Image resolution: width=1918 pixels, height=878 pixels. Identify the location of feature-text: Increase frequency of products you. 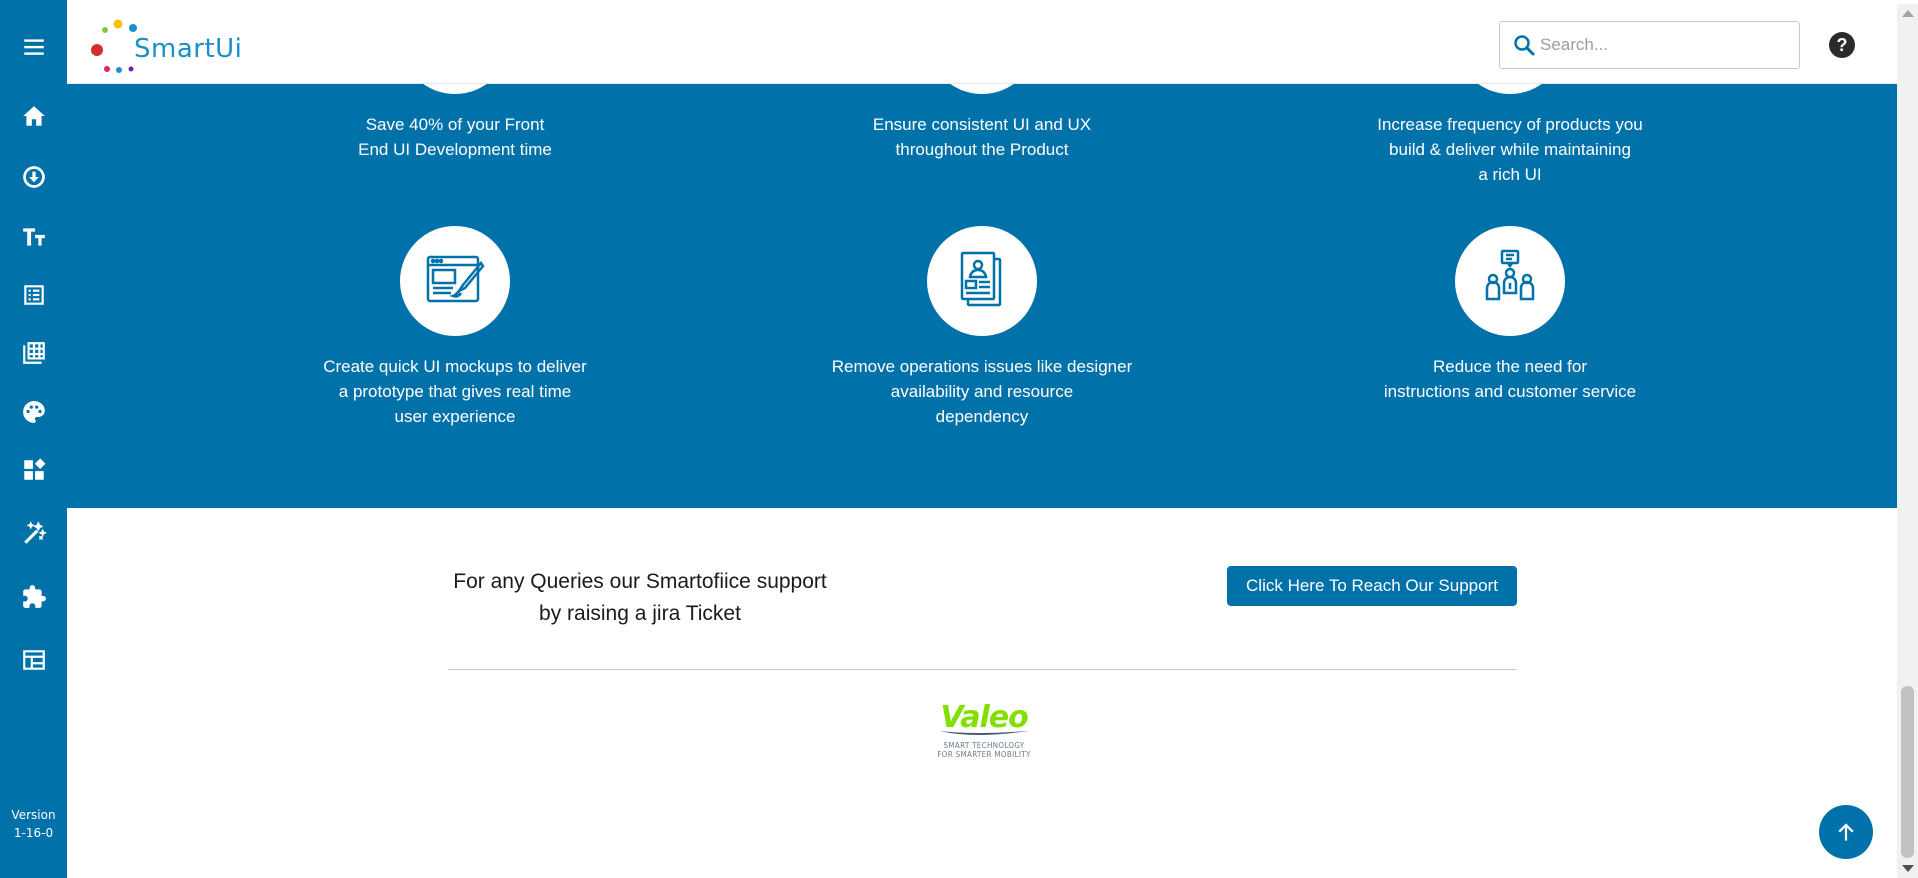
(1510, 124).